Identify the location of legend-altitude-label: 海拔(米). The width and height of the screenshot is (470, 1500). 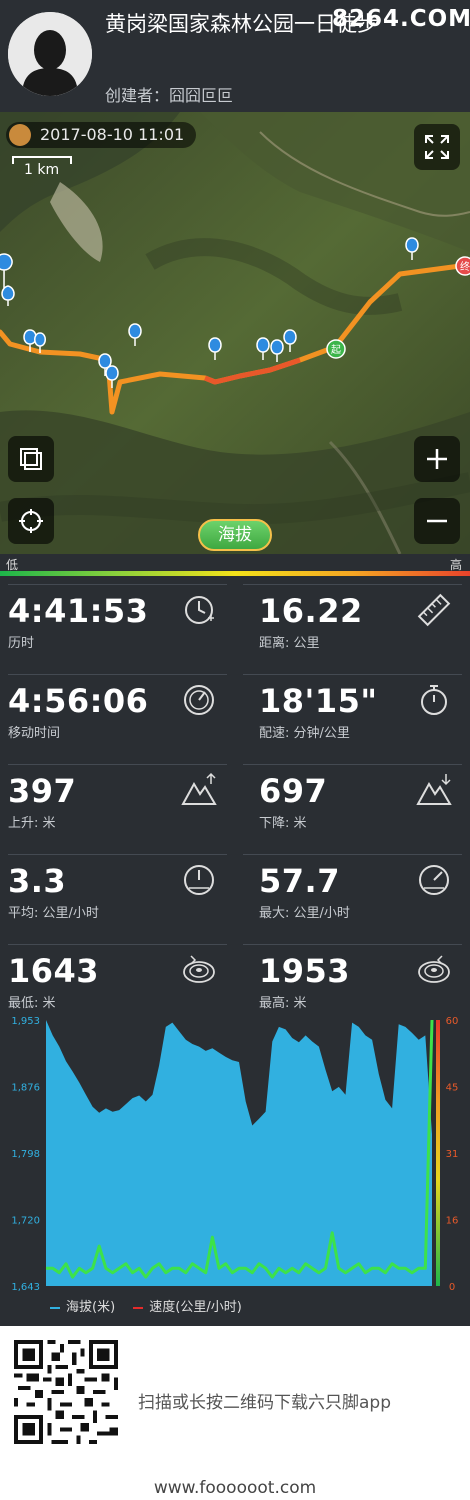
(91, 1307).